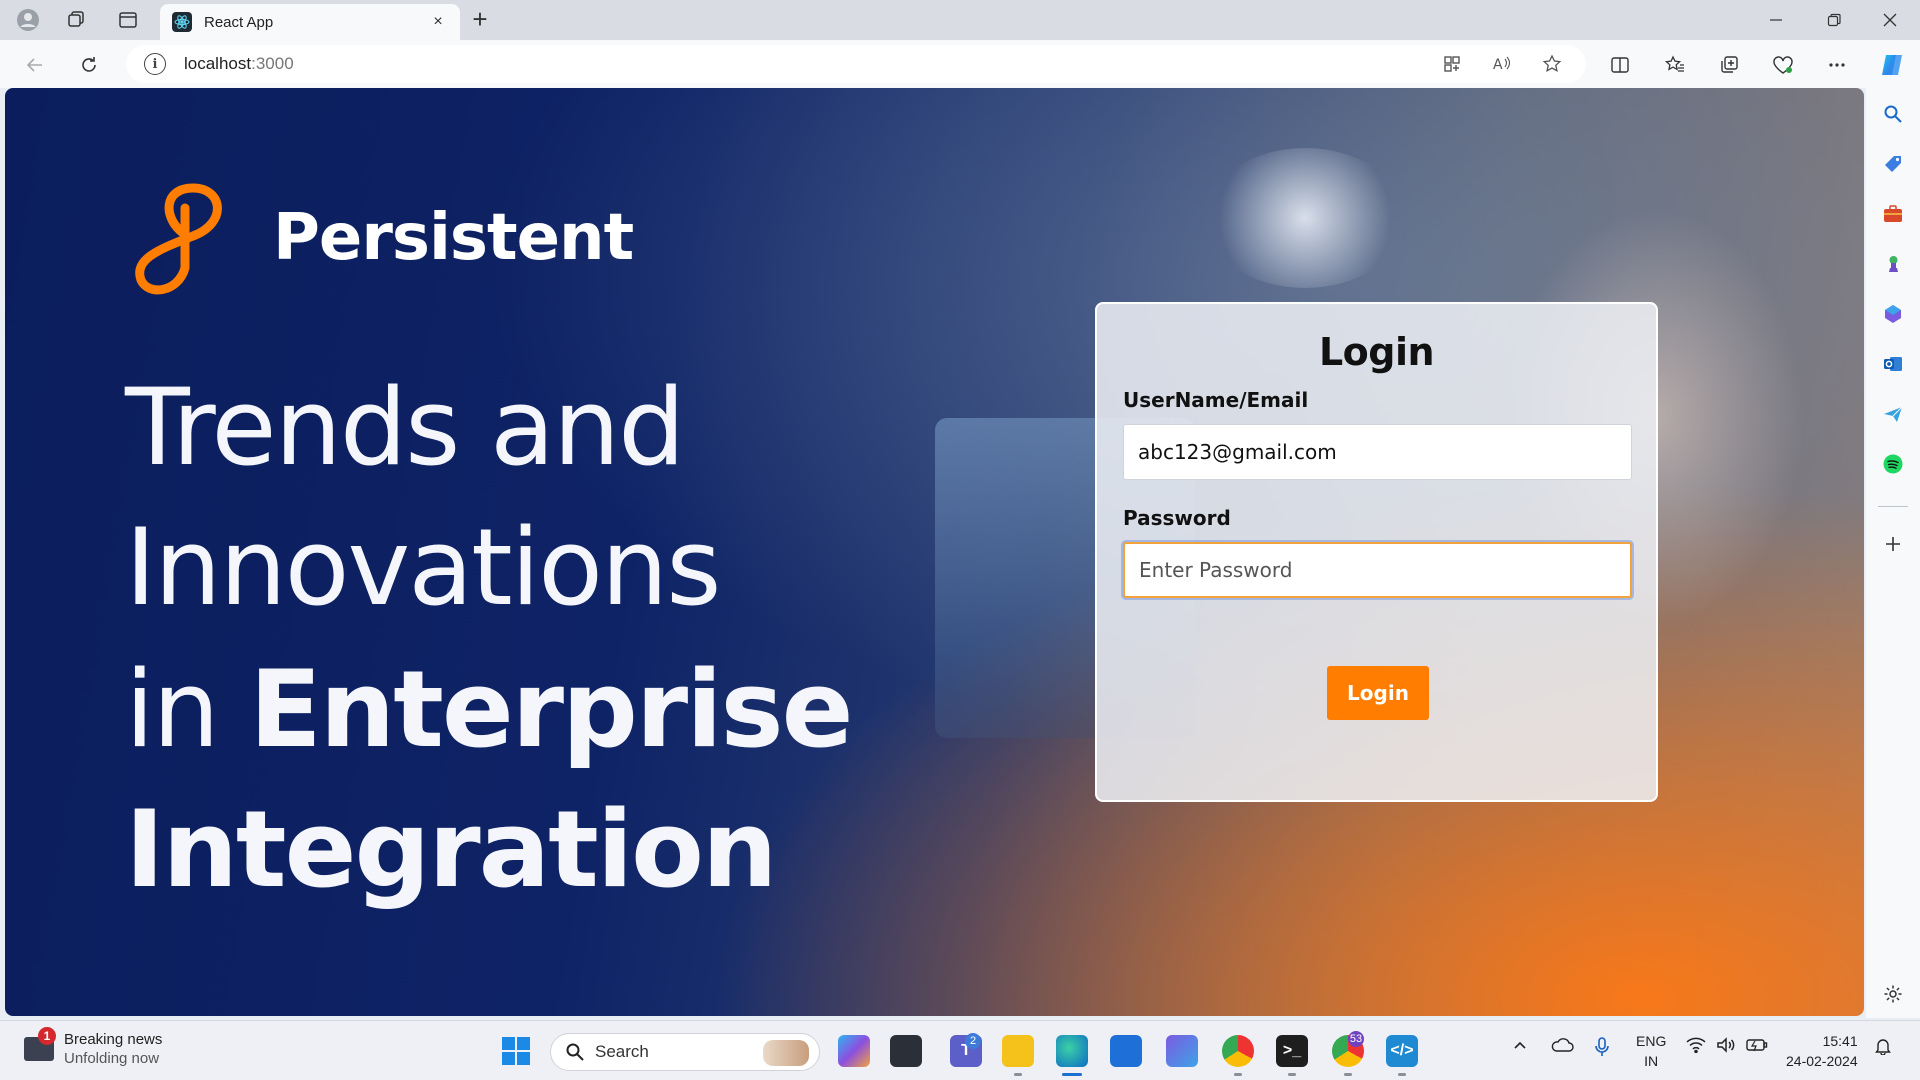  What do you see at coordinates (89, 65) in the screenshot?
I see `refresh-icon` at bounding box center [89, 65].